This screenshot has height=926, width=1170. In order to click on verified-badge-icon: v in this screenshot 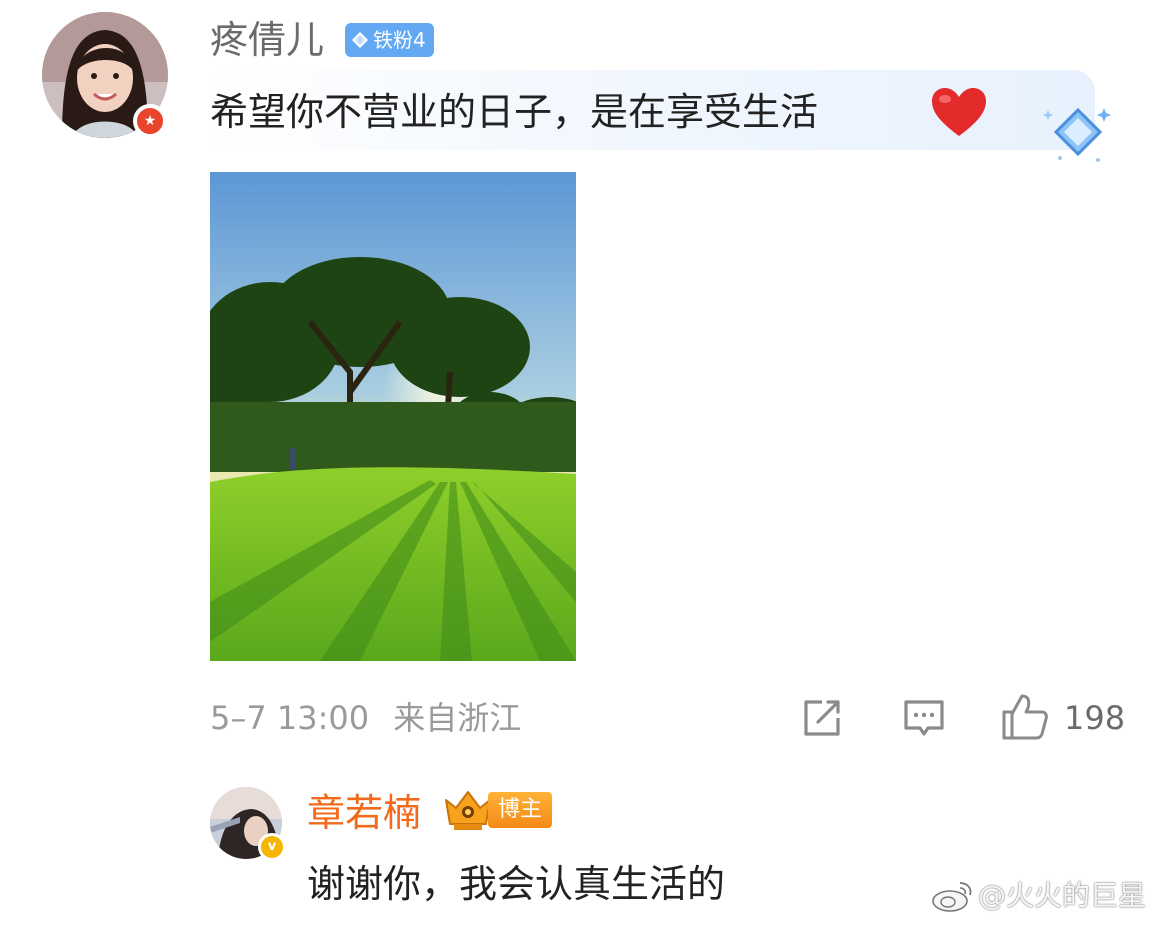, I will do `click(272, 847)`.